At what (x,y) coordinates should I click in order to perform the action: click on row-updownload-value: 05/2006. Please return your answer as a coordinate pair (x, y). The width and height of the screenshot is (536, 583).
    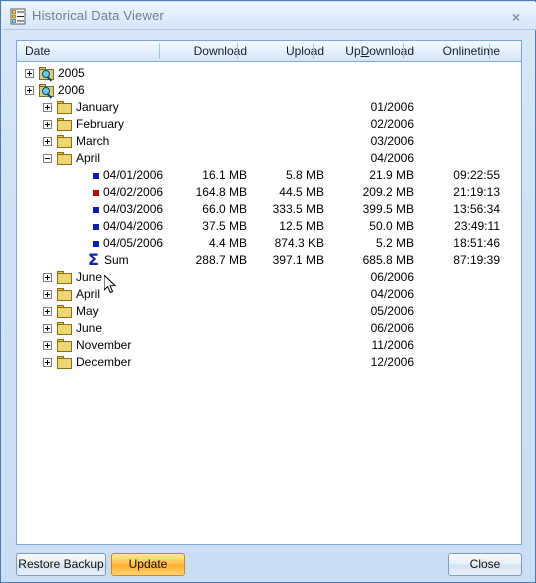
    Looking at the image, I should click on (392, 311).